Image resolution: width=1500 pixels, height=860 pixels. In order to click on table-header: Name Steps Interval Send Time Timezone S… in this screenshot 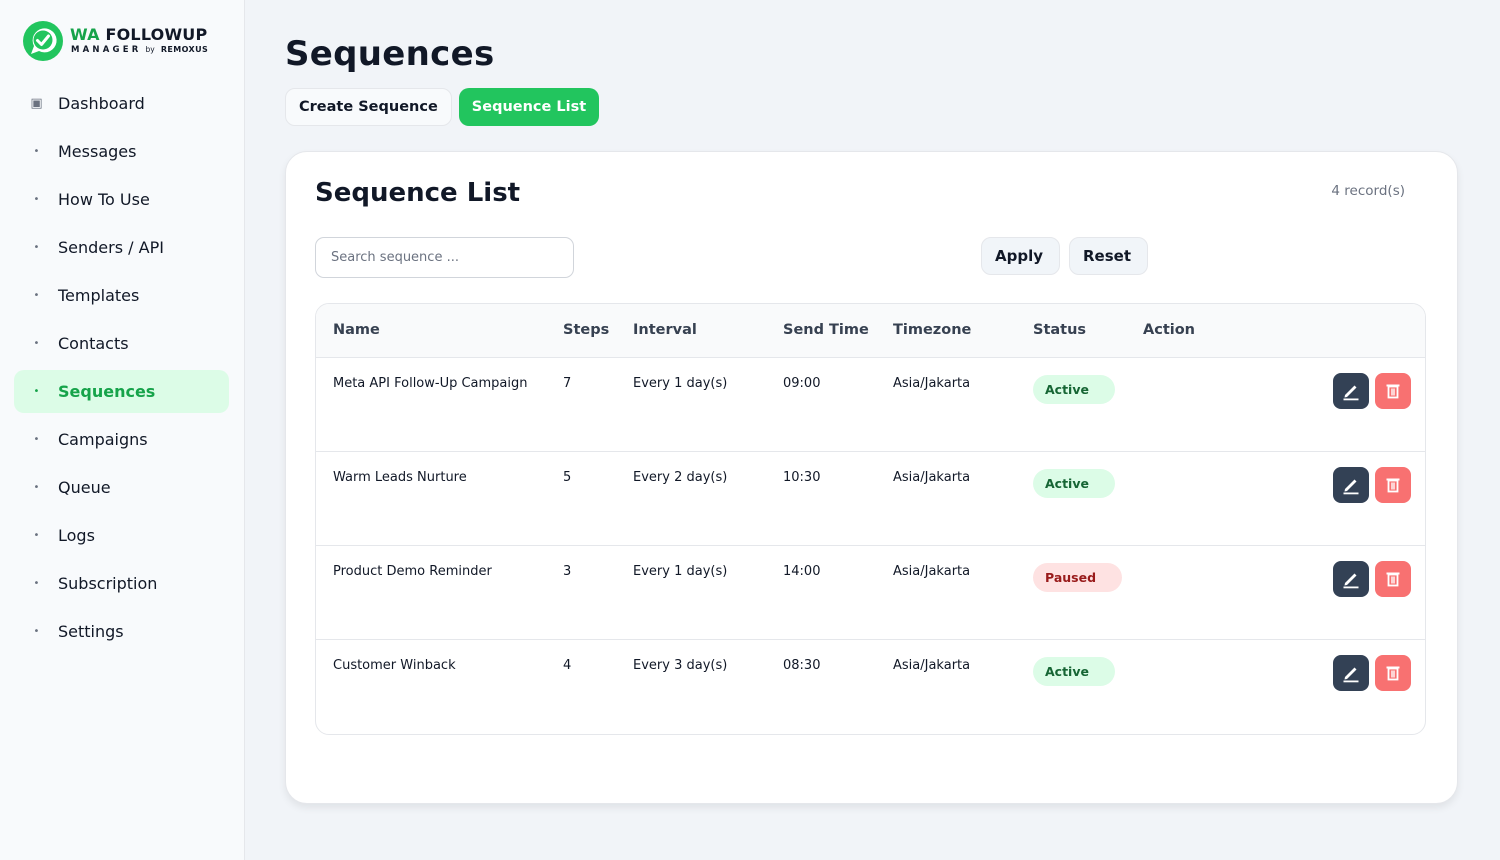, I will do `click(870, 331)`.